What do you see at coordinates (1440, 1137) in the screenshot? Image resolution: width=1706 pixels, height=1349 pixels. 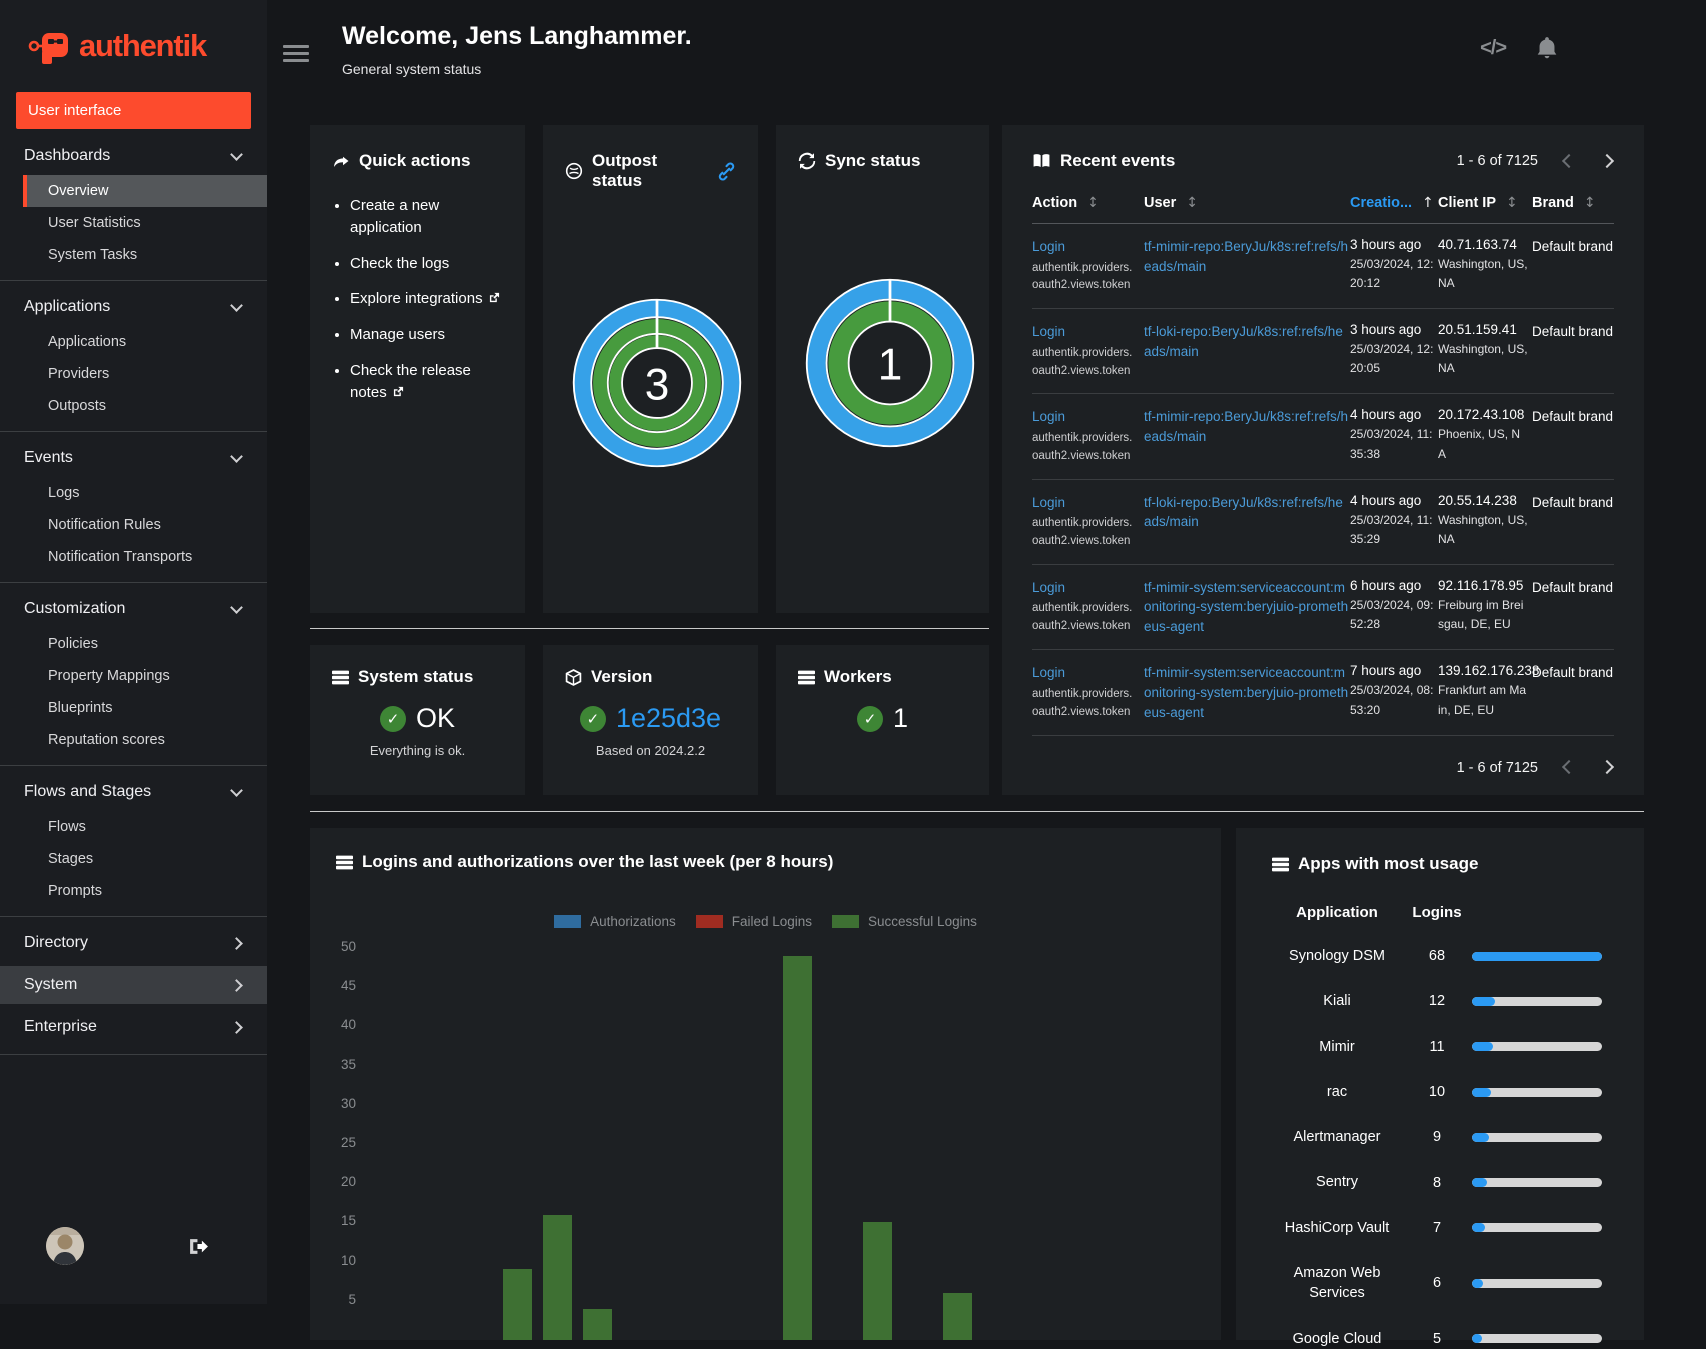 I see `app-usage-row-alertmanager: Alertmanager 9` at bounding box center [1440, 1137].